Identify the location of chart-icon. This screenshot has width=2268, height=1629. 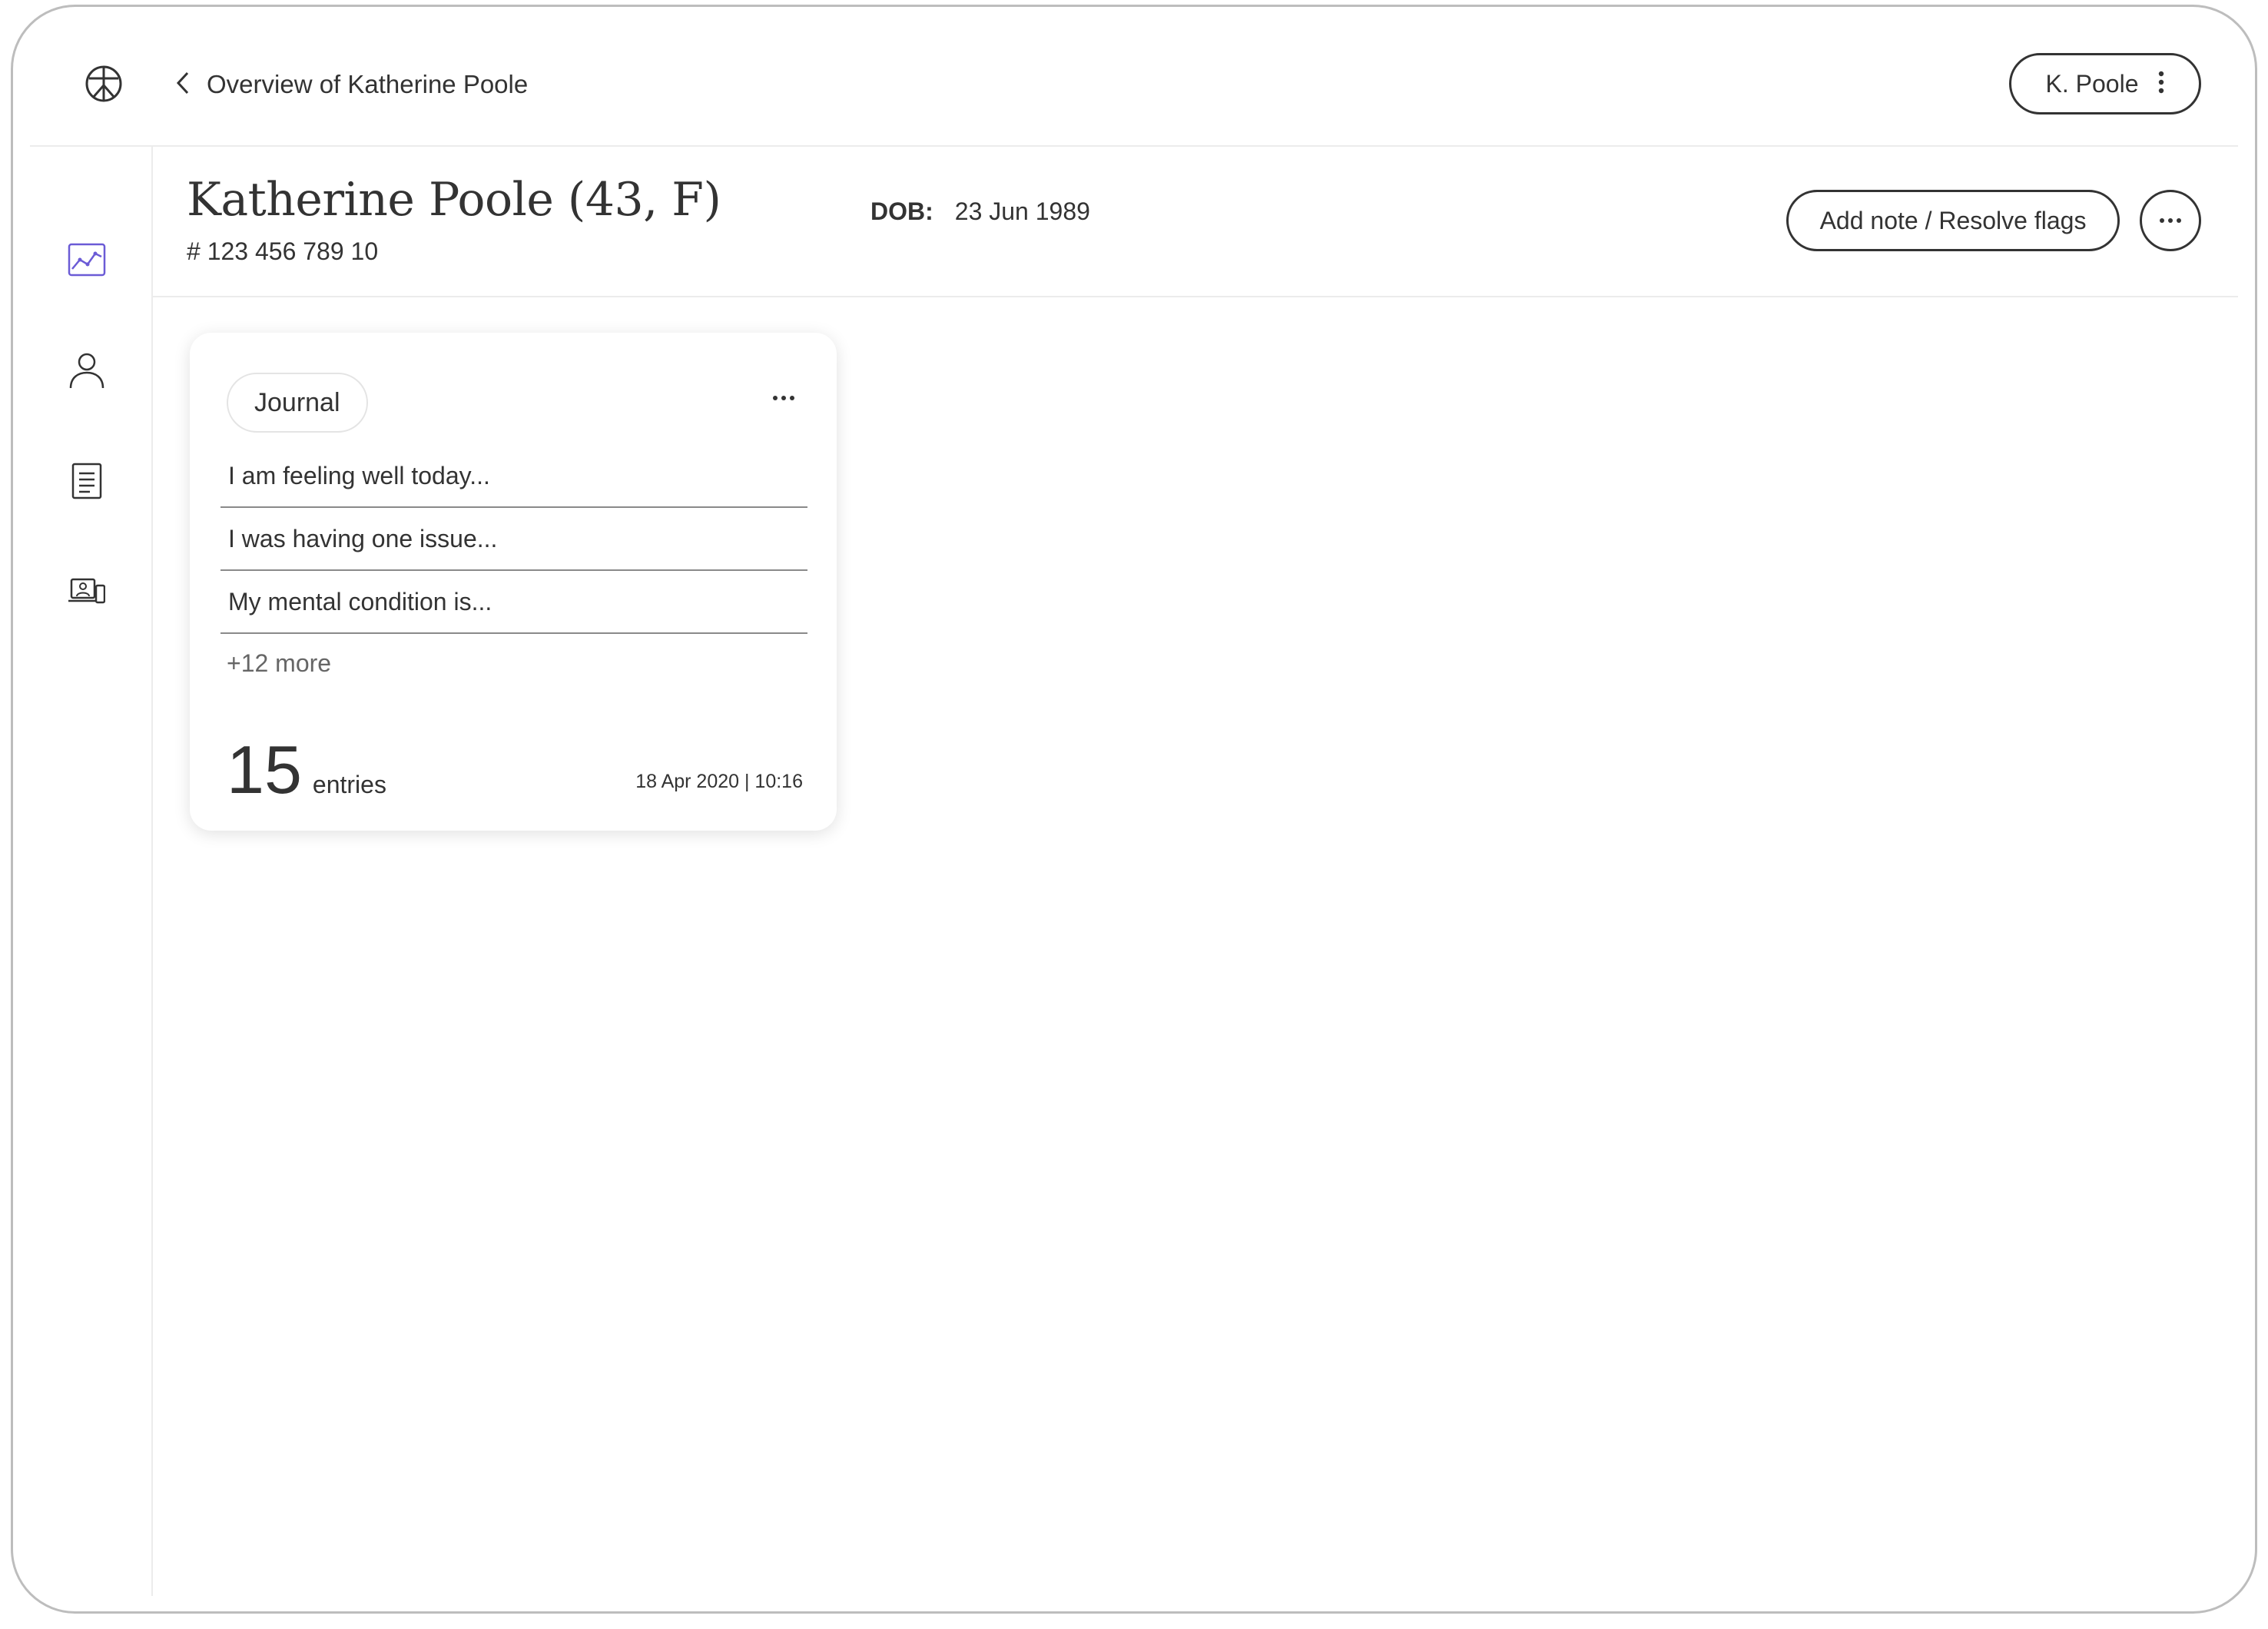
(87, 261).